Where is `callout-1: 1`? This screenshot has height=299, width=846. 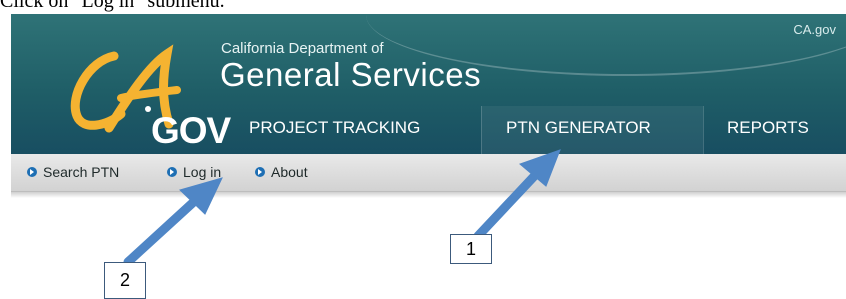 callout-1: 1 is located at coordinates (471, 249).